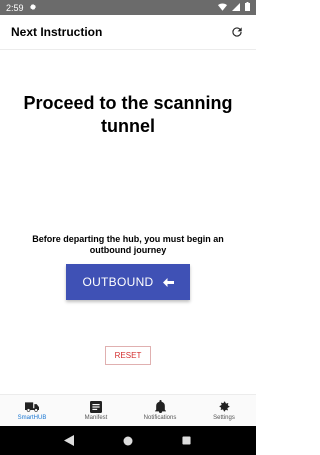  What do you see at coordinates (247, 7) in the screenshot?
I see `battery-icon` at bounding box center [247, 7].